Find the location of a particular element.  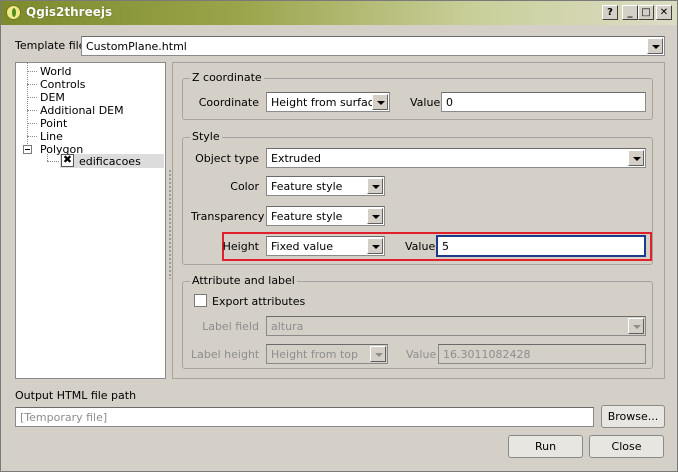

label-height-combo: Height from top is located at coordinates (327, 354).